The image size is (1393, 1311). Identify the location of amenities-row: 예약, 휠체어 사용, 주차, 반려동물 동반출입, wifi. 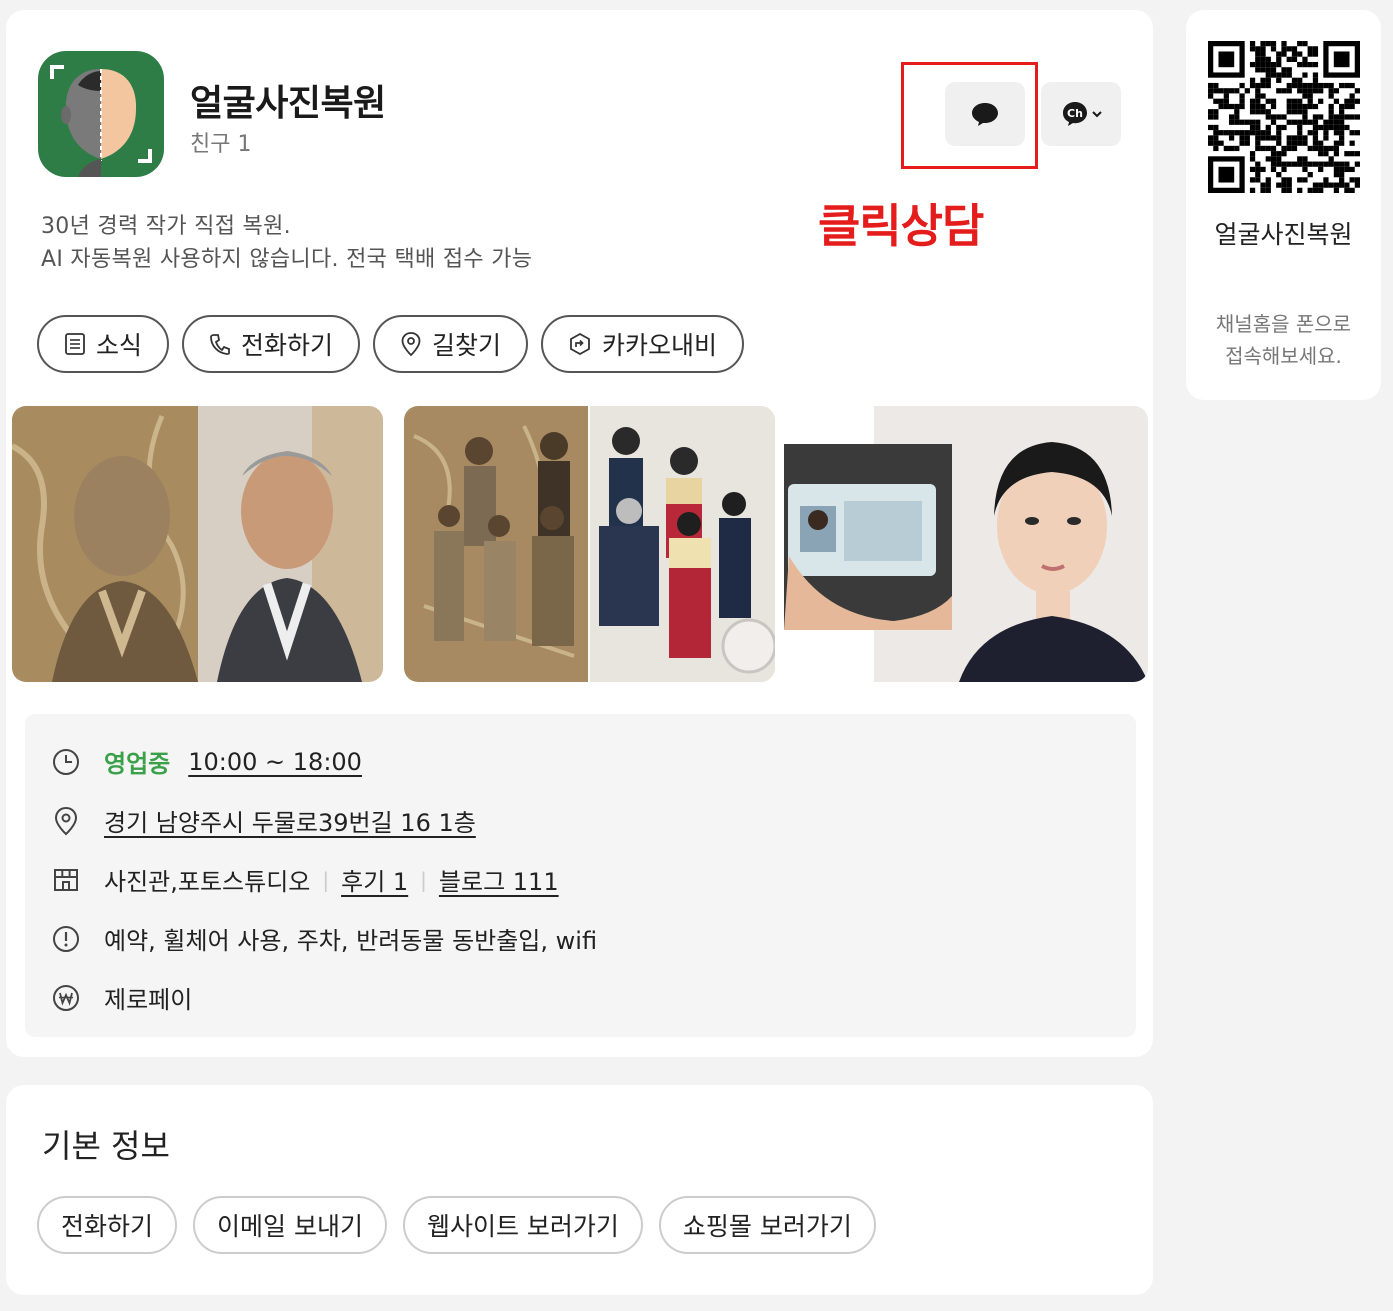
(324, 938).